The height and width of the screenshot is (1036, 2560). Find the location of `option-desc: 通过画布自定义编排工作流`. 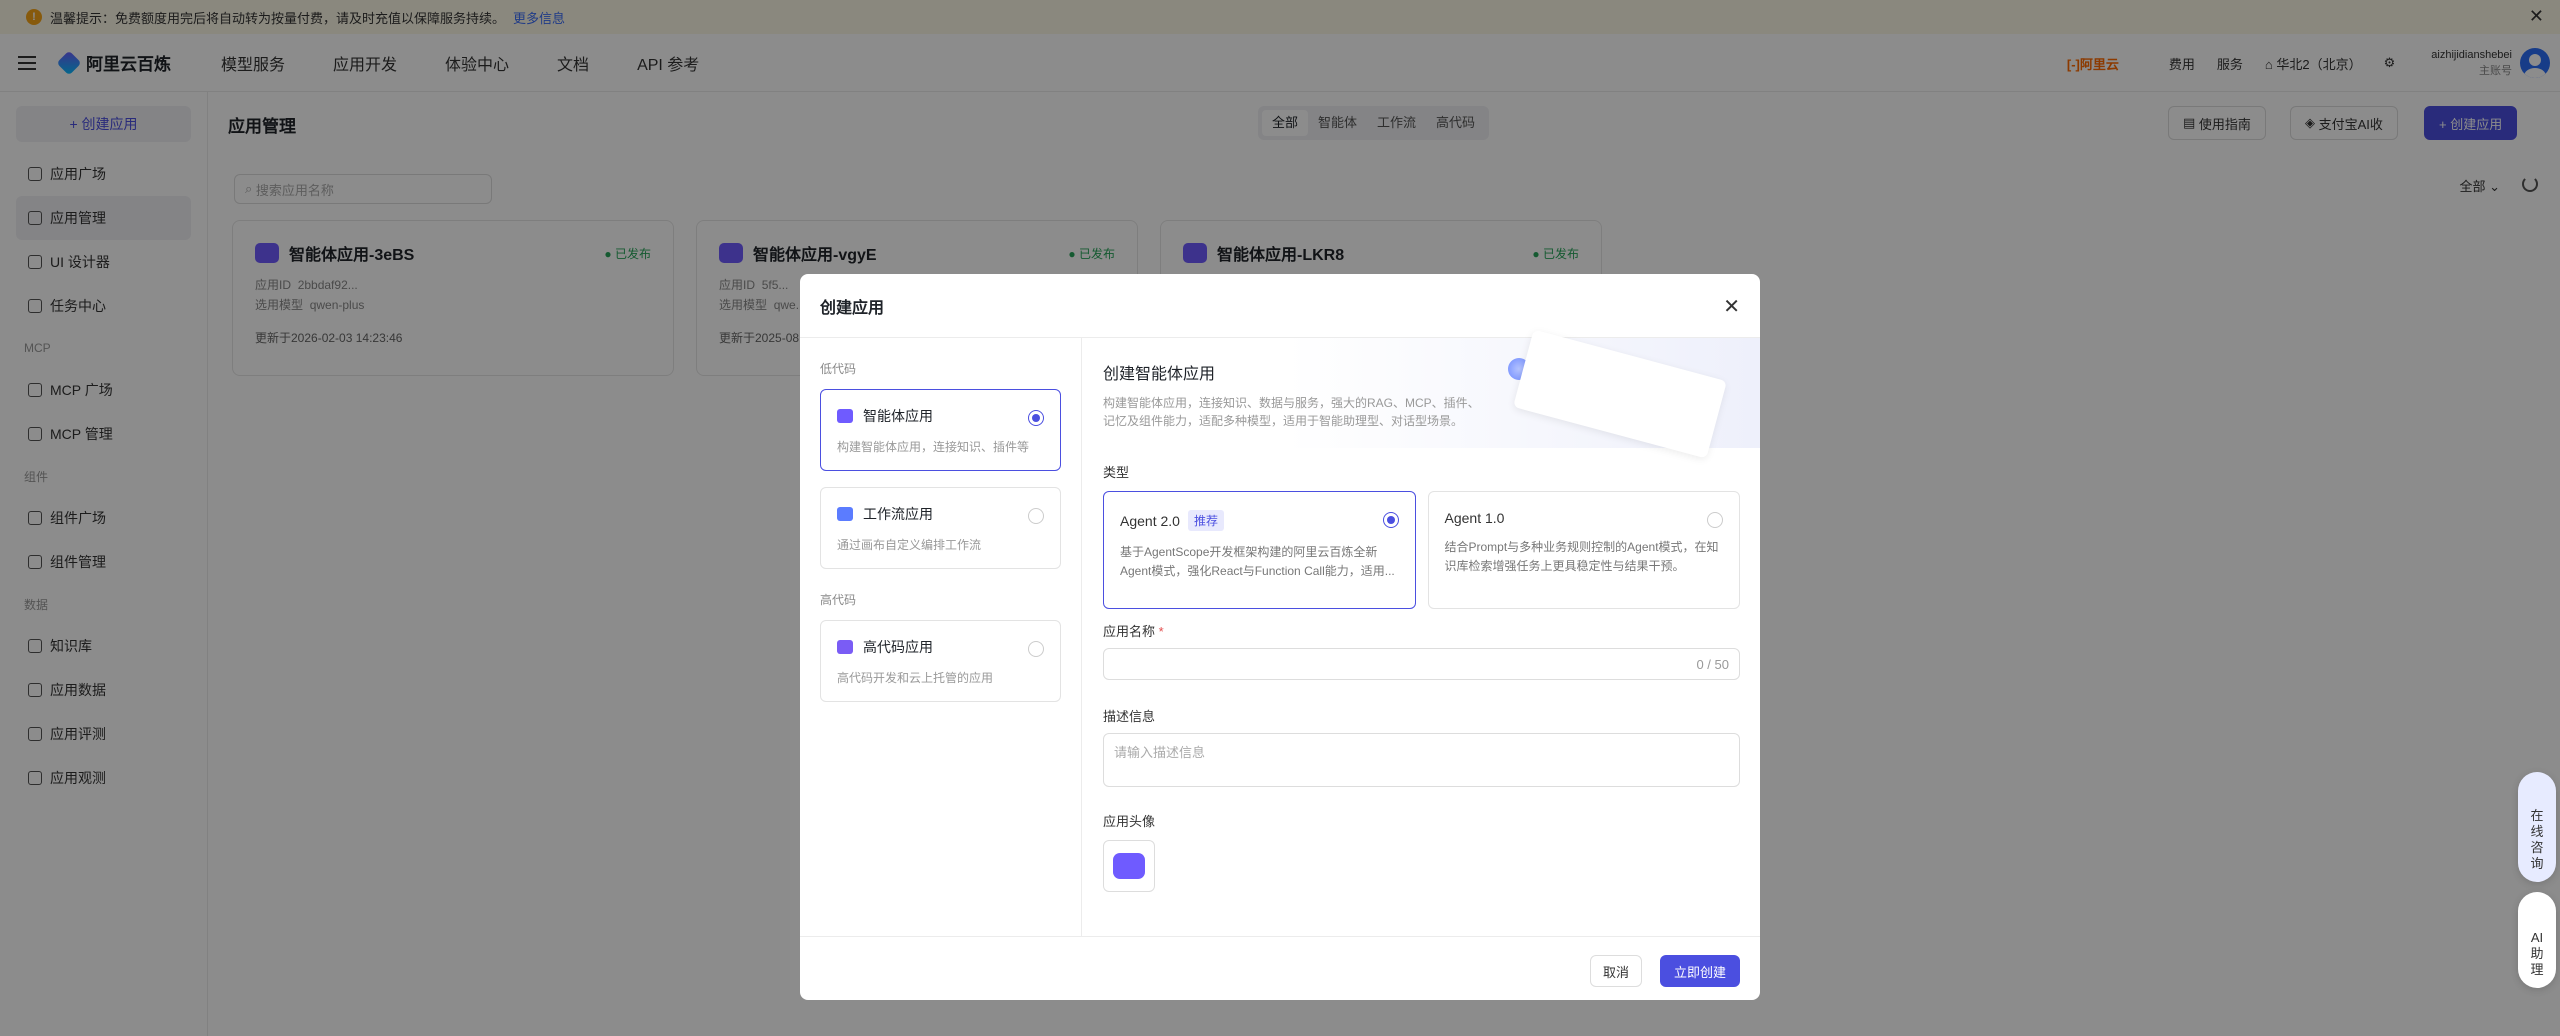

option-desc: 通过画布自定义编排工作流 is located at coordinates (909, 545).